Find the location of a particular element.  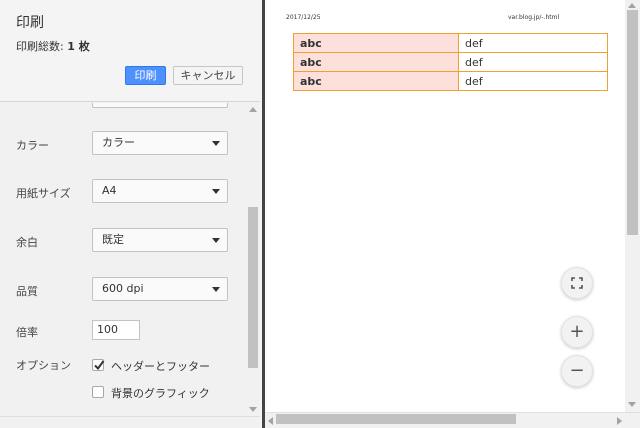

margins-select-value: 既定 is located at coordinates (113, 239).